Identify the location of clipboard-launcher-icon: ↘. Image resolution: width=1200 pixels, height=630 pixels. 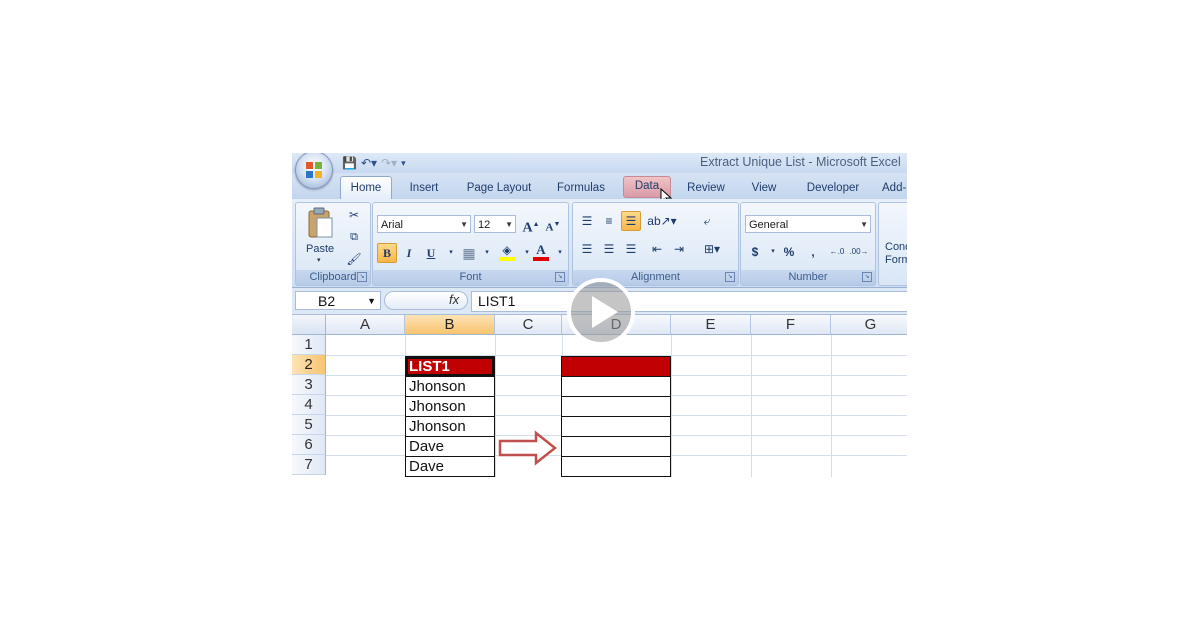
(362, 277).